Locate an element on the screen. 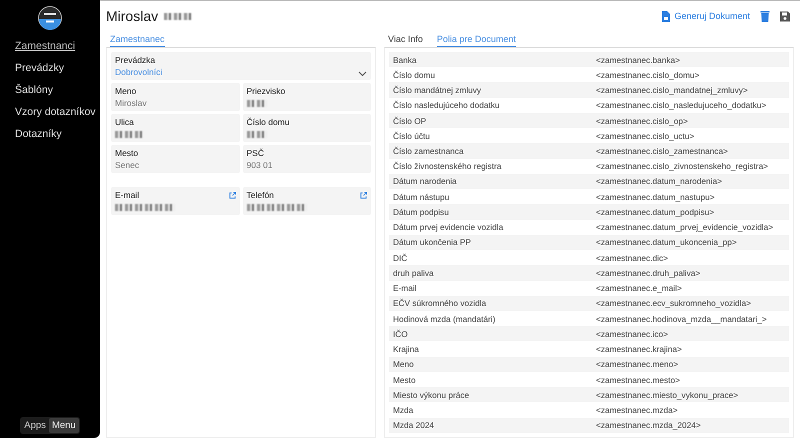 The image size is (800, 438). field-name: Meno is located at coordinates (404, 364).